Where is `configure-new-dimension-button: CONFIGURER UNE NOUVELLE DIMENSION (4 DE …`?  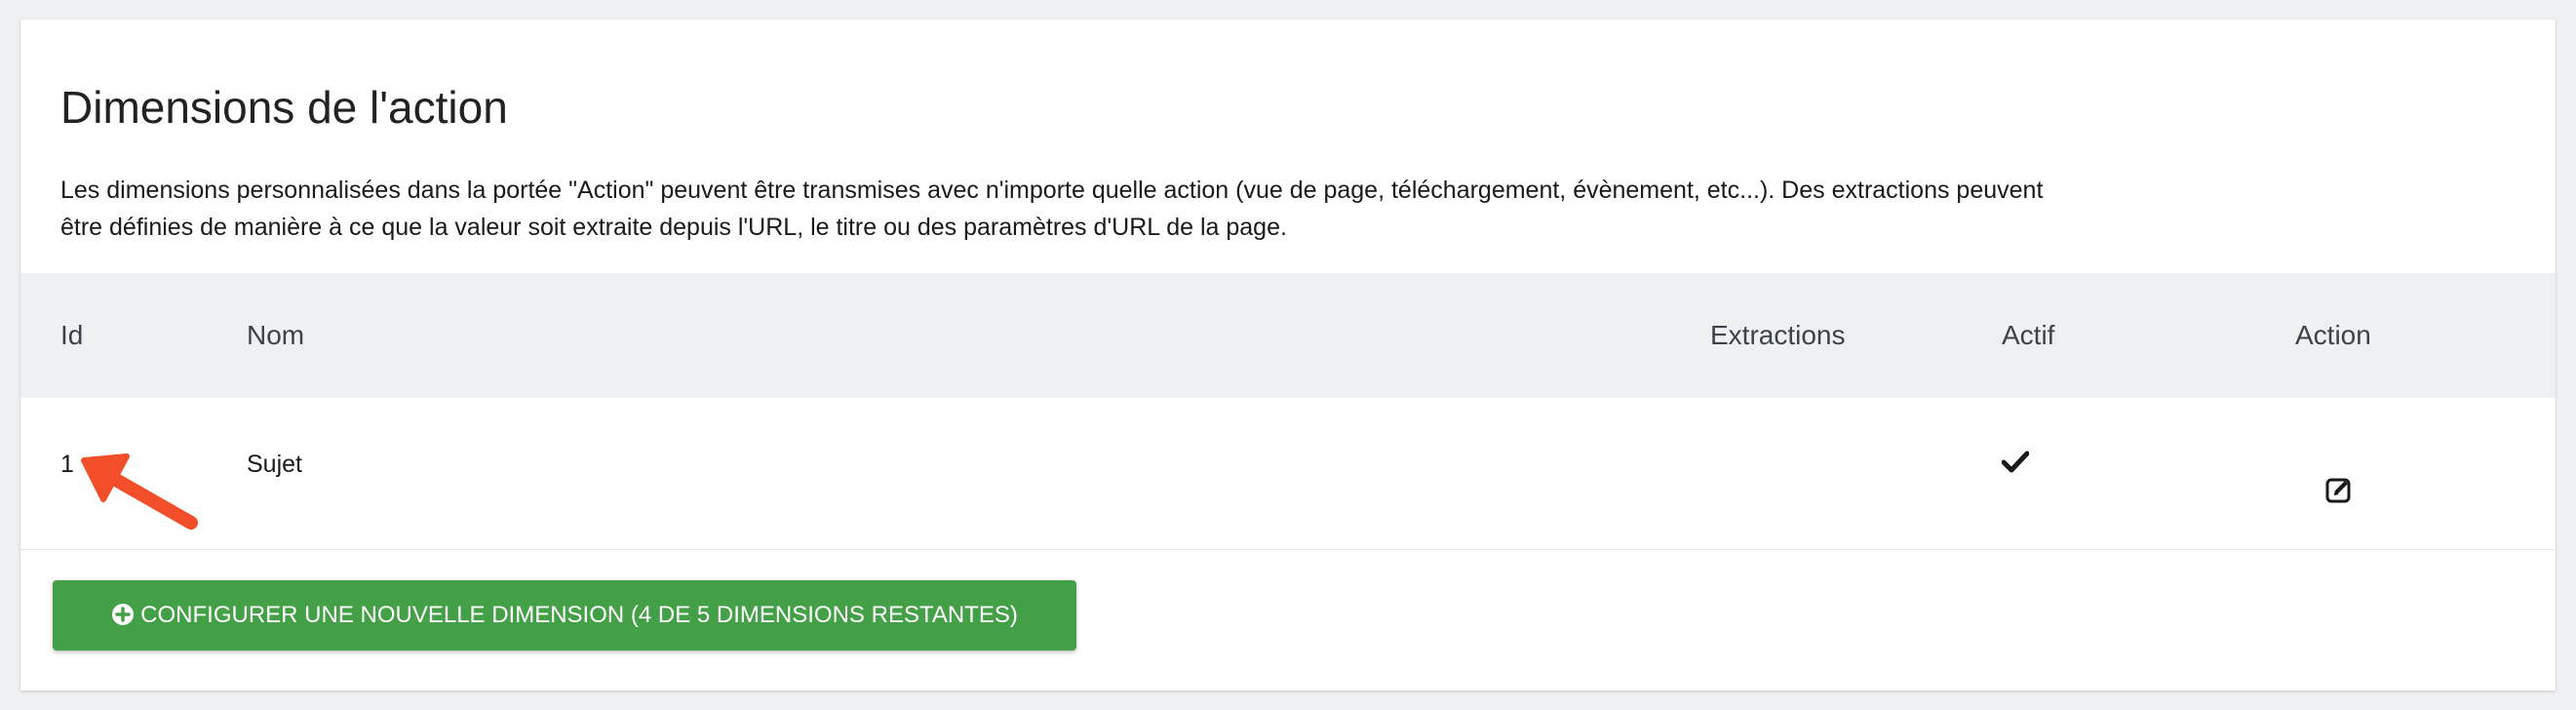 configure-new-dimension-button: CONFIGURER UNE NOUVELLE DIMENSION (4 DE … is located at coordinates (564, 615).